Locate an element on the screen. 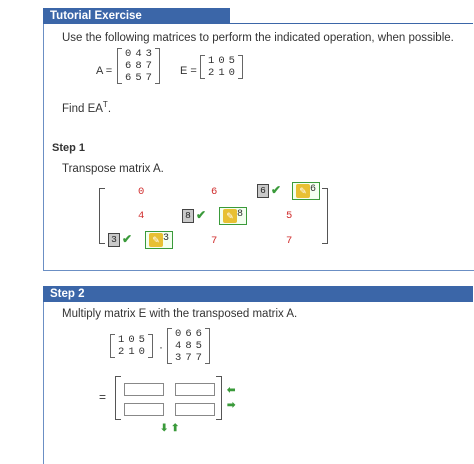 This screenshot has width=474, height=464. answer-box-1-3: ✎ 6 is located at coordinates (306, 191).